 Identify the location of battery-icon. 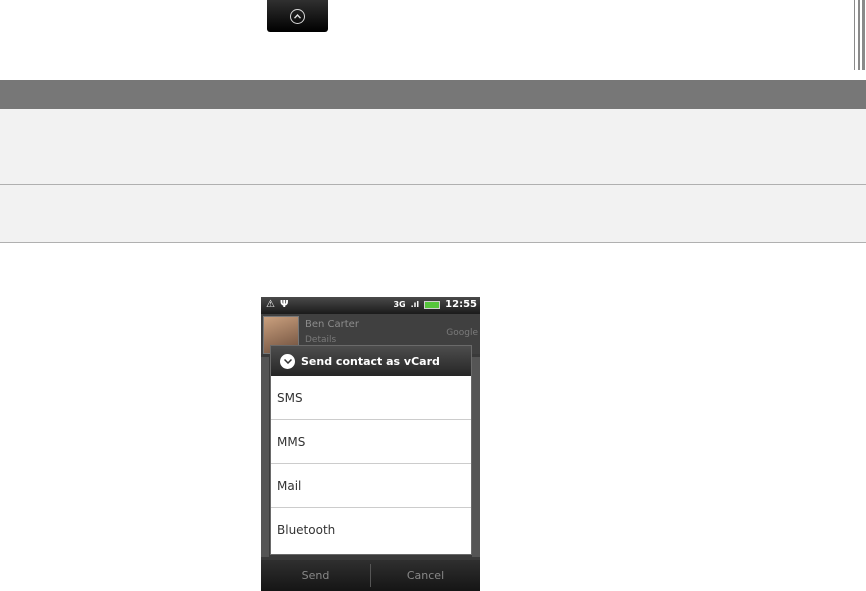
(432, 304).